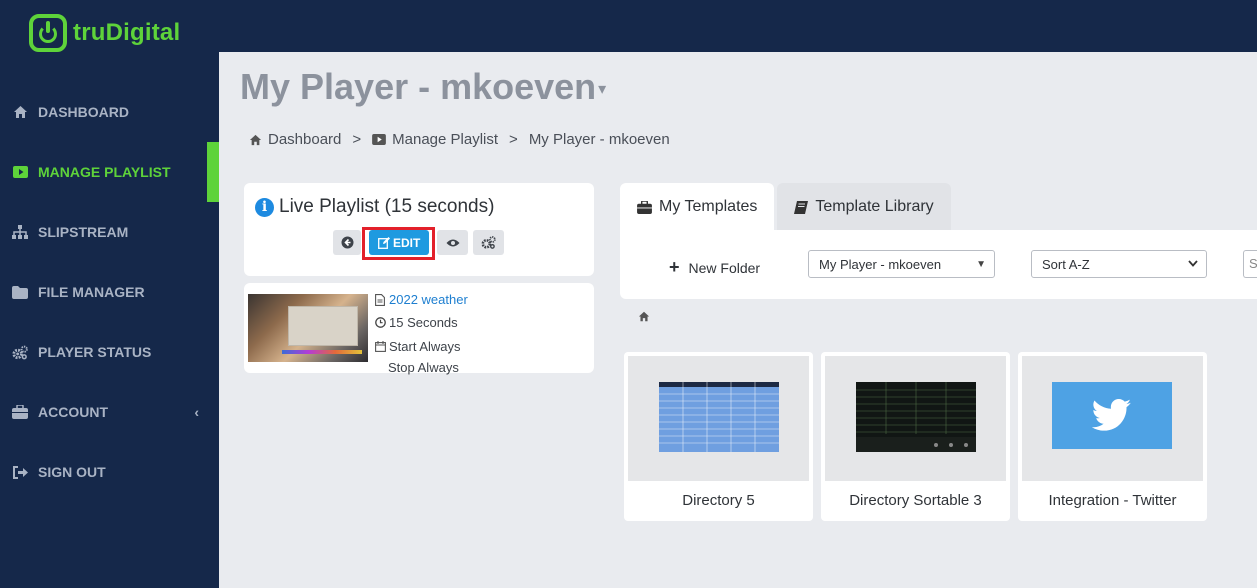 This screenshot has width=1257, height=588. Describe the element at coordinates (708, 206) in the screenshot. I see `tab-label: My Templates` at that location.